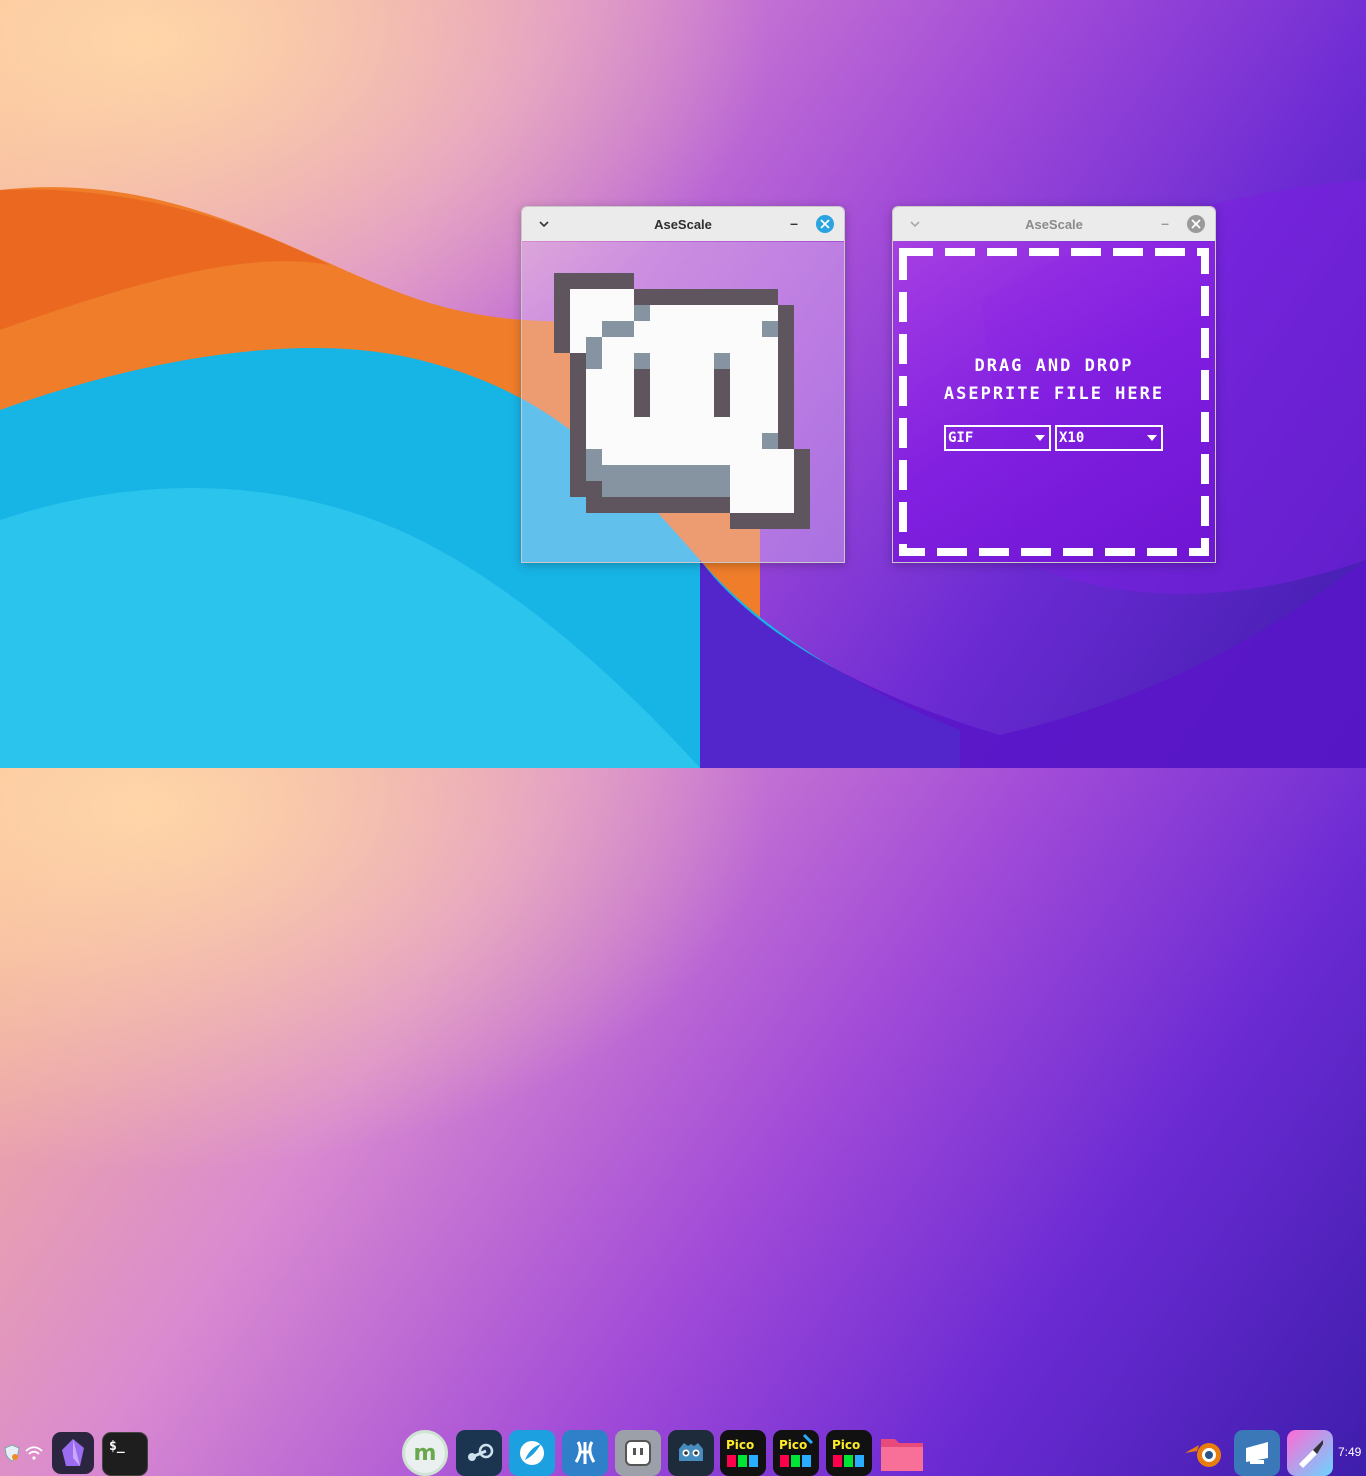 The height and width of the screenshot is (1476, 1366). What do you see at coordinates (34, 1453) in the screenshot?
I see `wifi-icon` at bounding box center [34, 1453].